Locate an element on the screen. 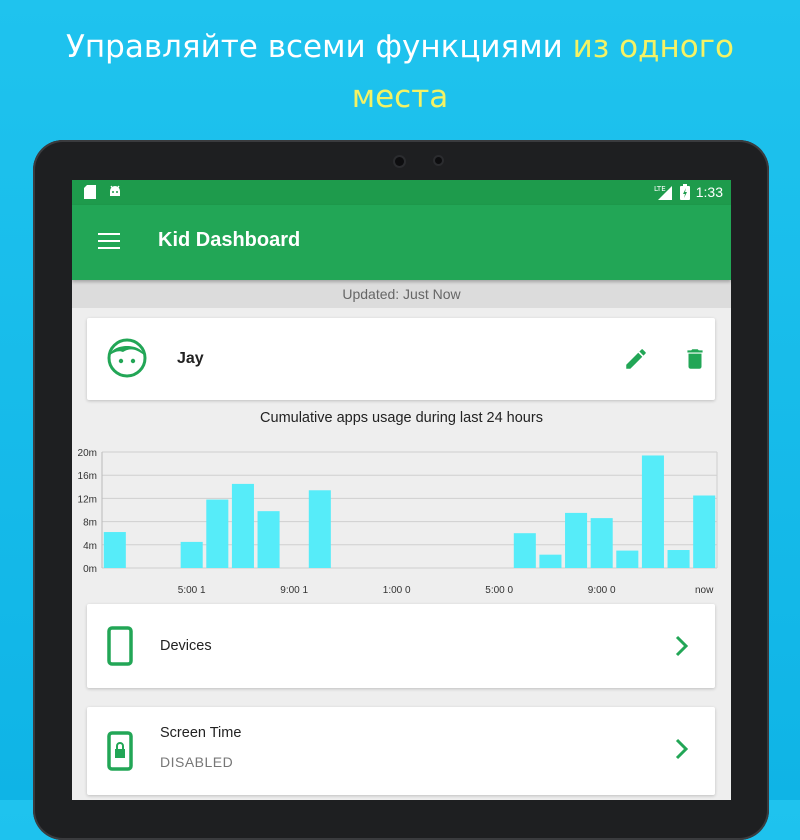 The width and height of the screenshot is (800, 840). phone-icon is located at coordinates (120, 646).